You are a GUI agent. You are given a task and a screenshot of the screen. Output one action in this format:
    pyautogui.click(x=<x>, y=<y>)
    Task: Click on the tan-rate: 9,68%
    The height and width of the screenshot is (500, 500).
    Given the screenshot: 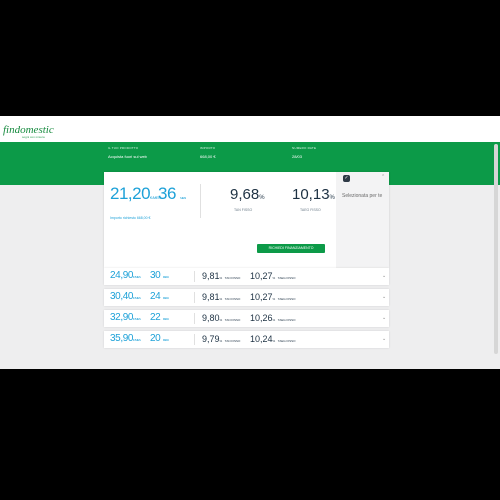 What is the action you would take?
    pyautogui.click(x=247, y=194)
    